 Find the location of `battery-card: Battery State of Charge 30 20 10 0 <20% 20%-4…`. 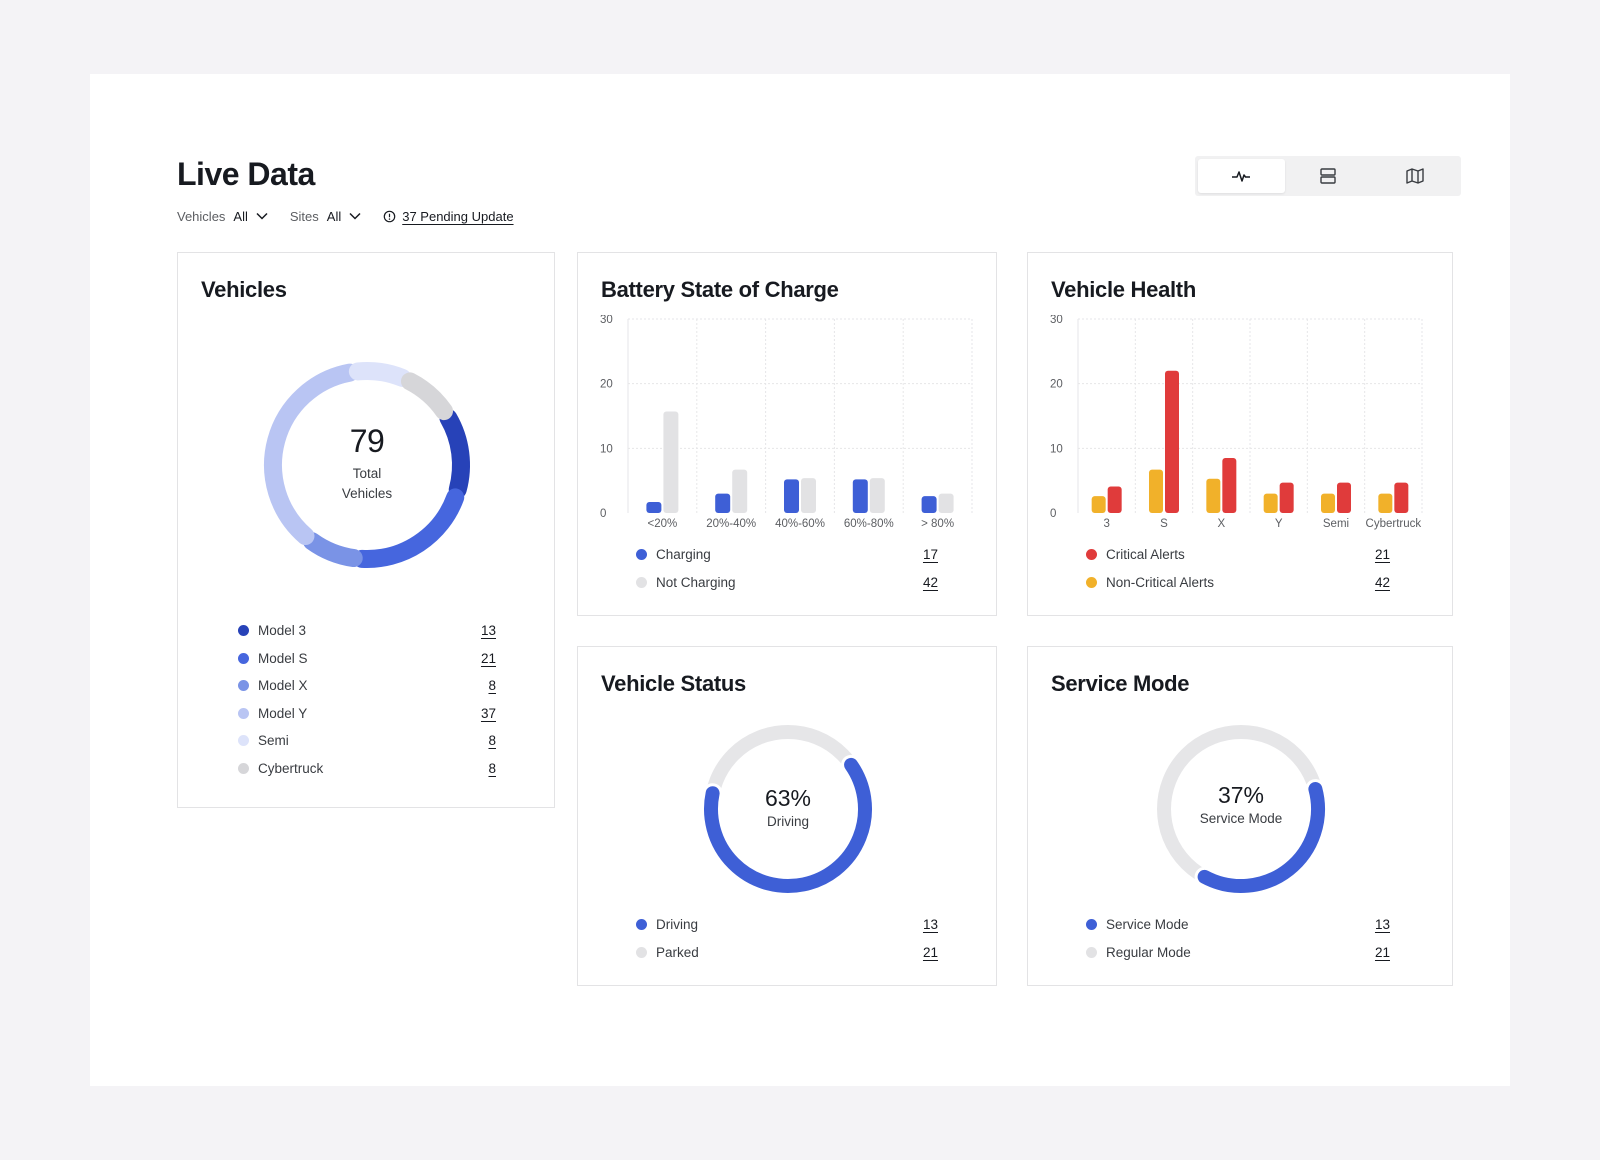

battery-card: Battery State of Charge 30 20 10 0 <20% 20%-4… is located at coordinates (787, 434).